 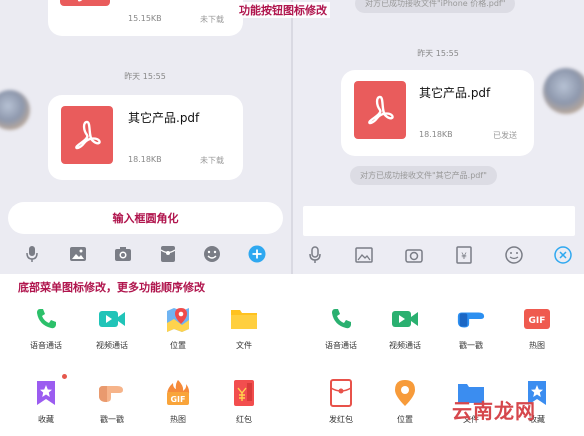 I want to click on file-size: 15.15KB, so click(x=145, y=18).